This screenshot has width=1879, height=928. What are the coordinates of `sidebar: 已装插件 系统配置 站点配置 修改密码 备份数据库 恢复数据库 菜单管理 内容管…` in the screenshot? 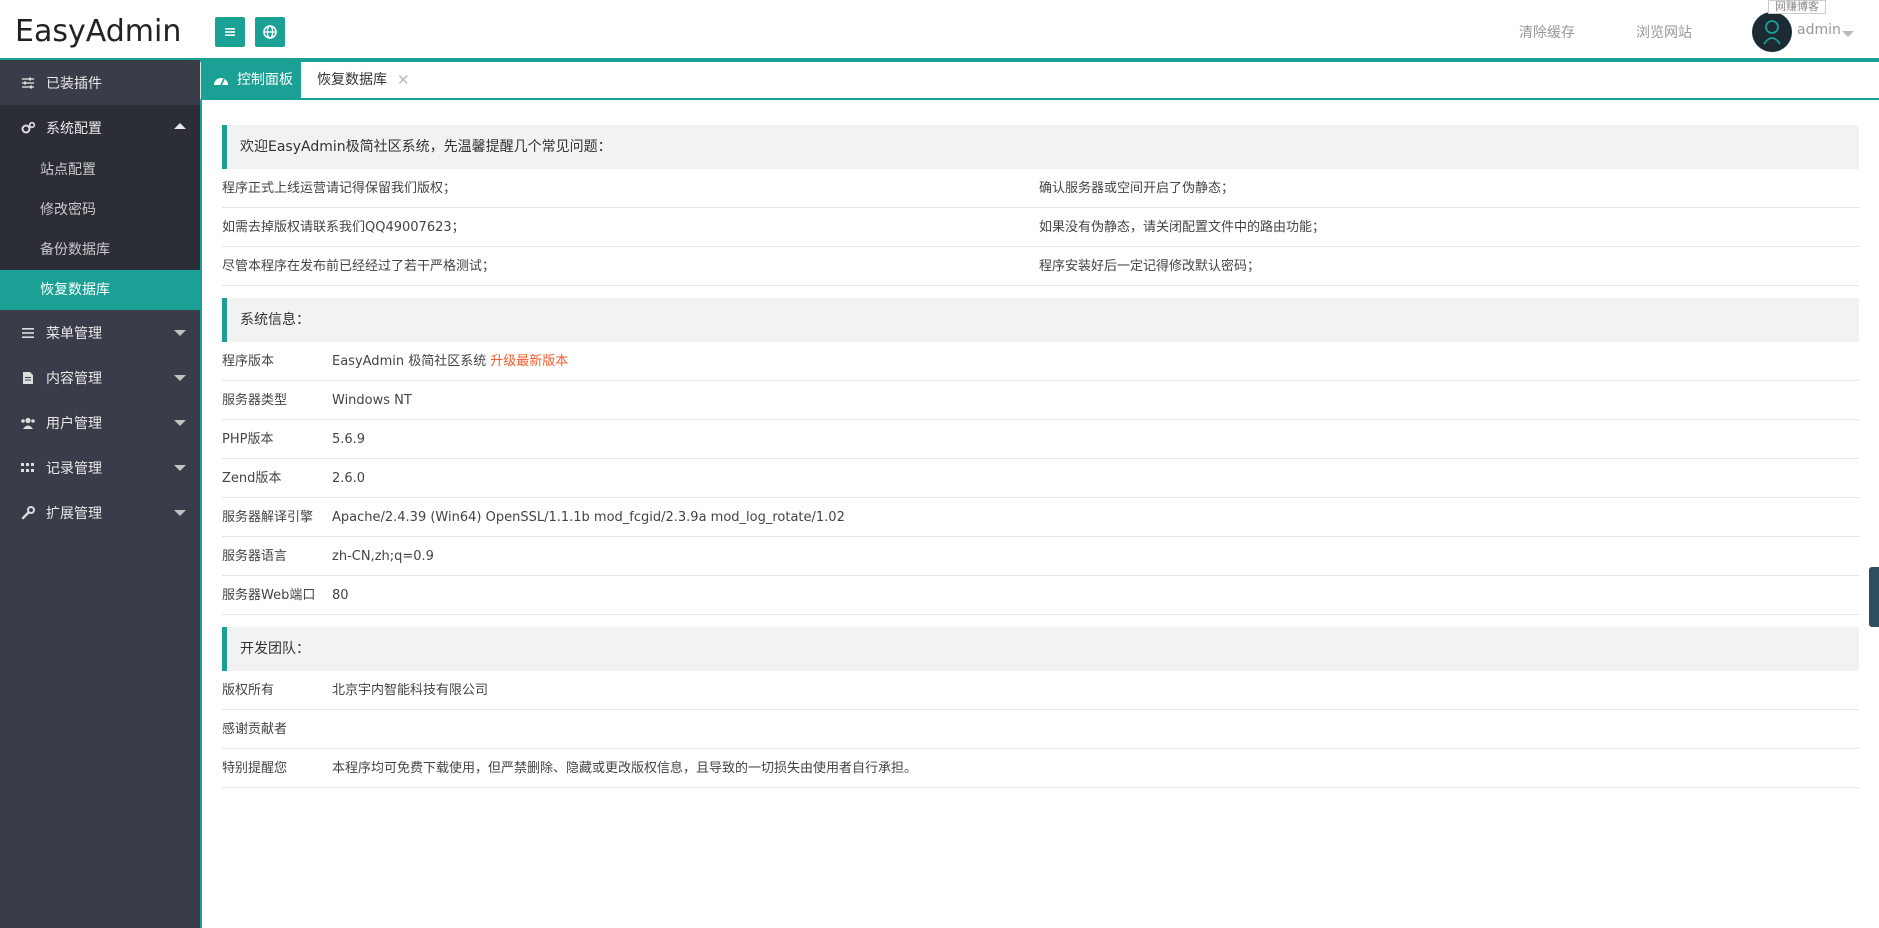 It's located at (100, 494).